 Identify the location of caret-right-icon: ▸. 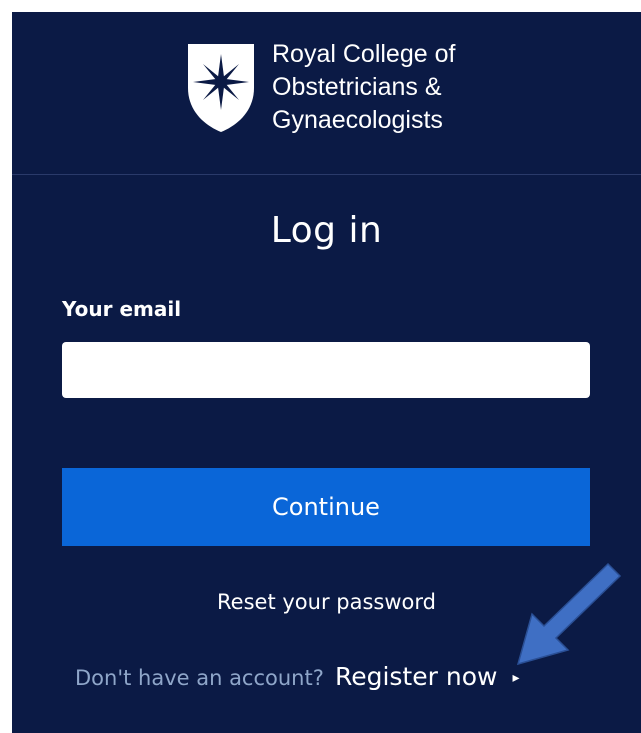
(516, 678).